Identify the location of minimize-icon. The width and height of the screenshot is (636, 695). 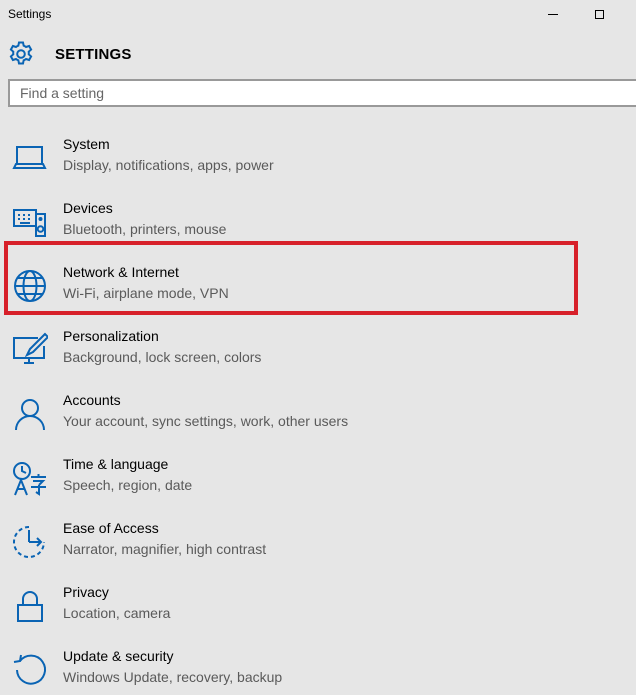
(553, 14).